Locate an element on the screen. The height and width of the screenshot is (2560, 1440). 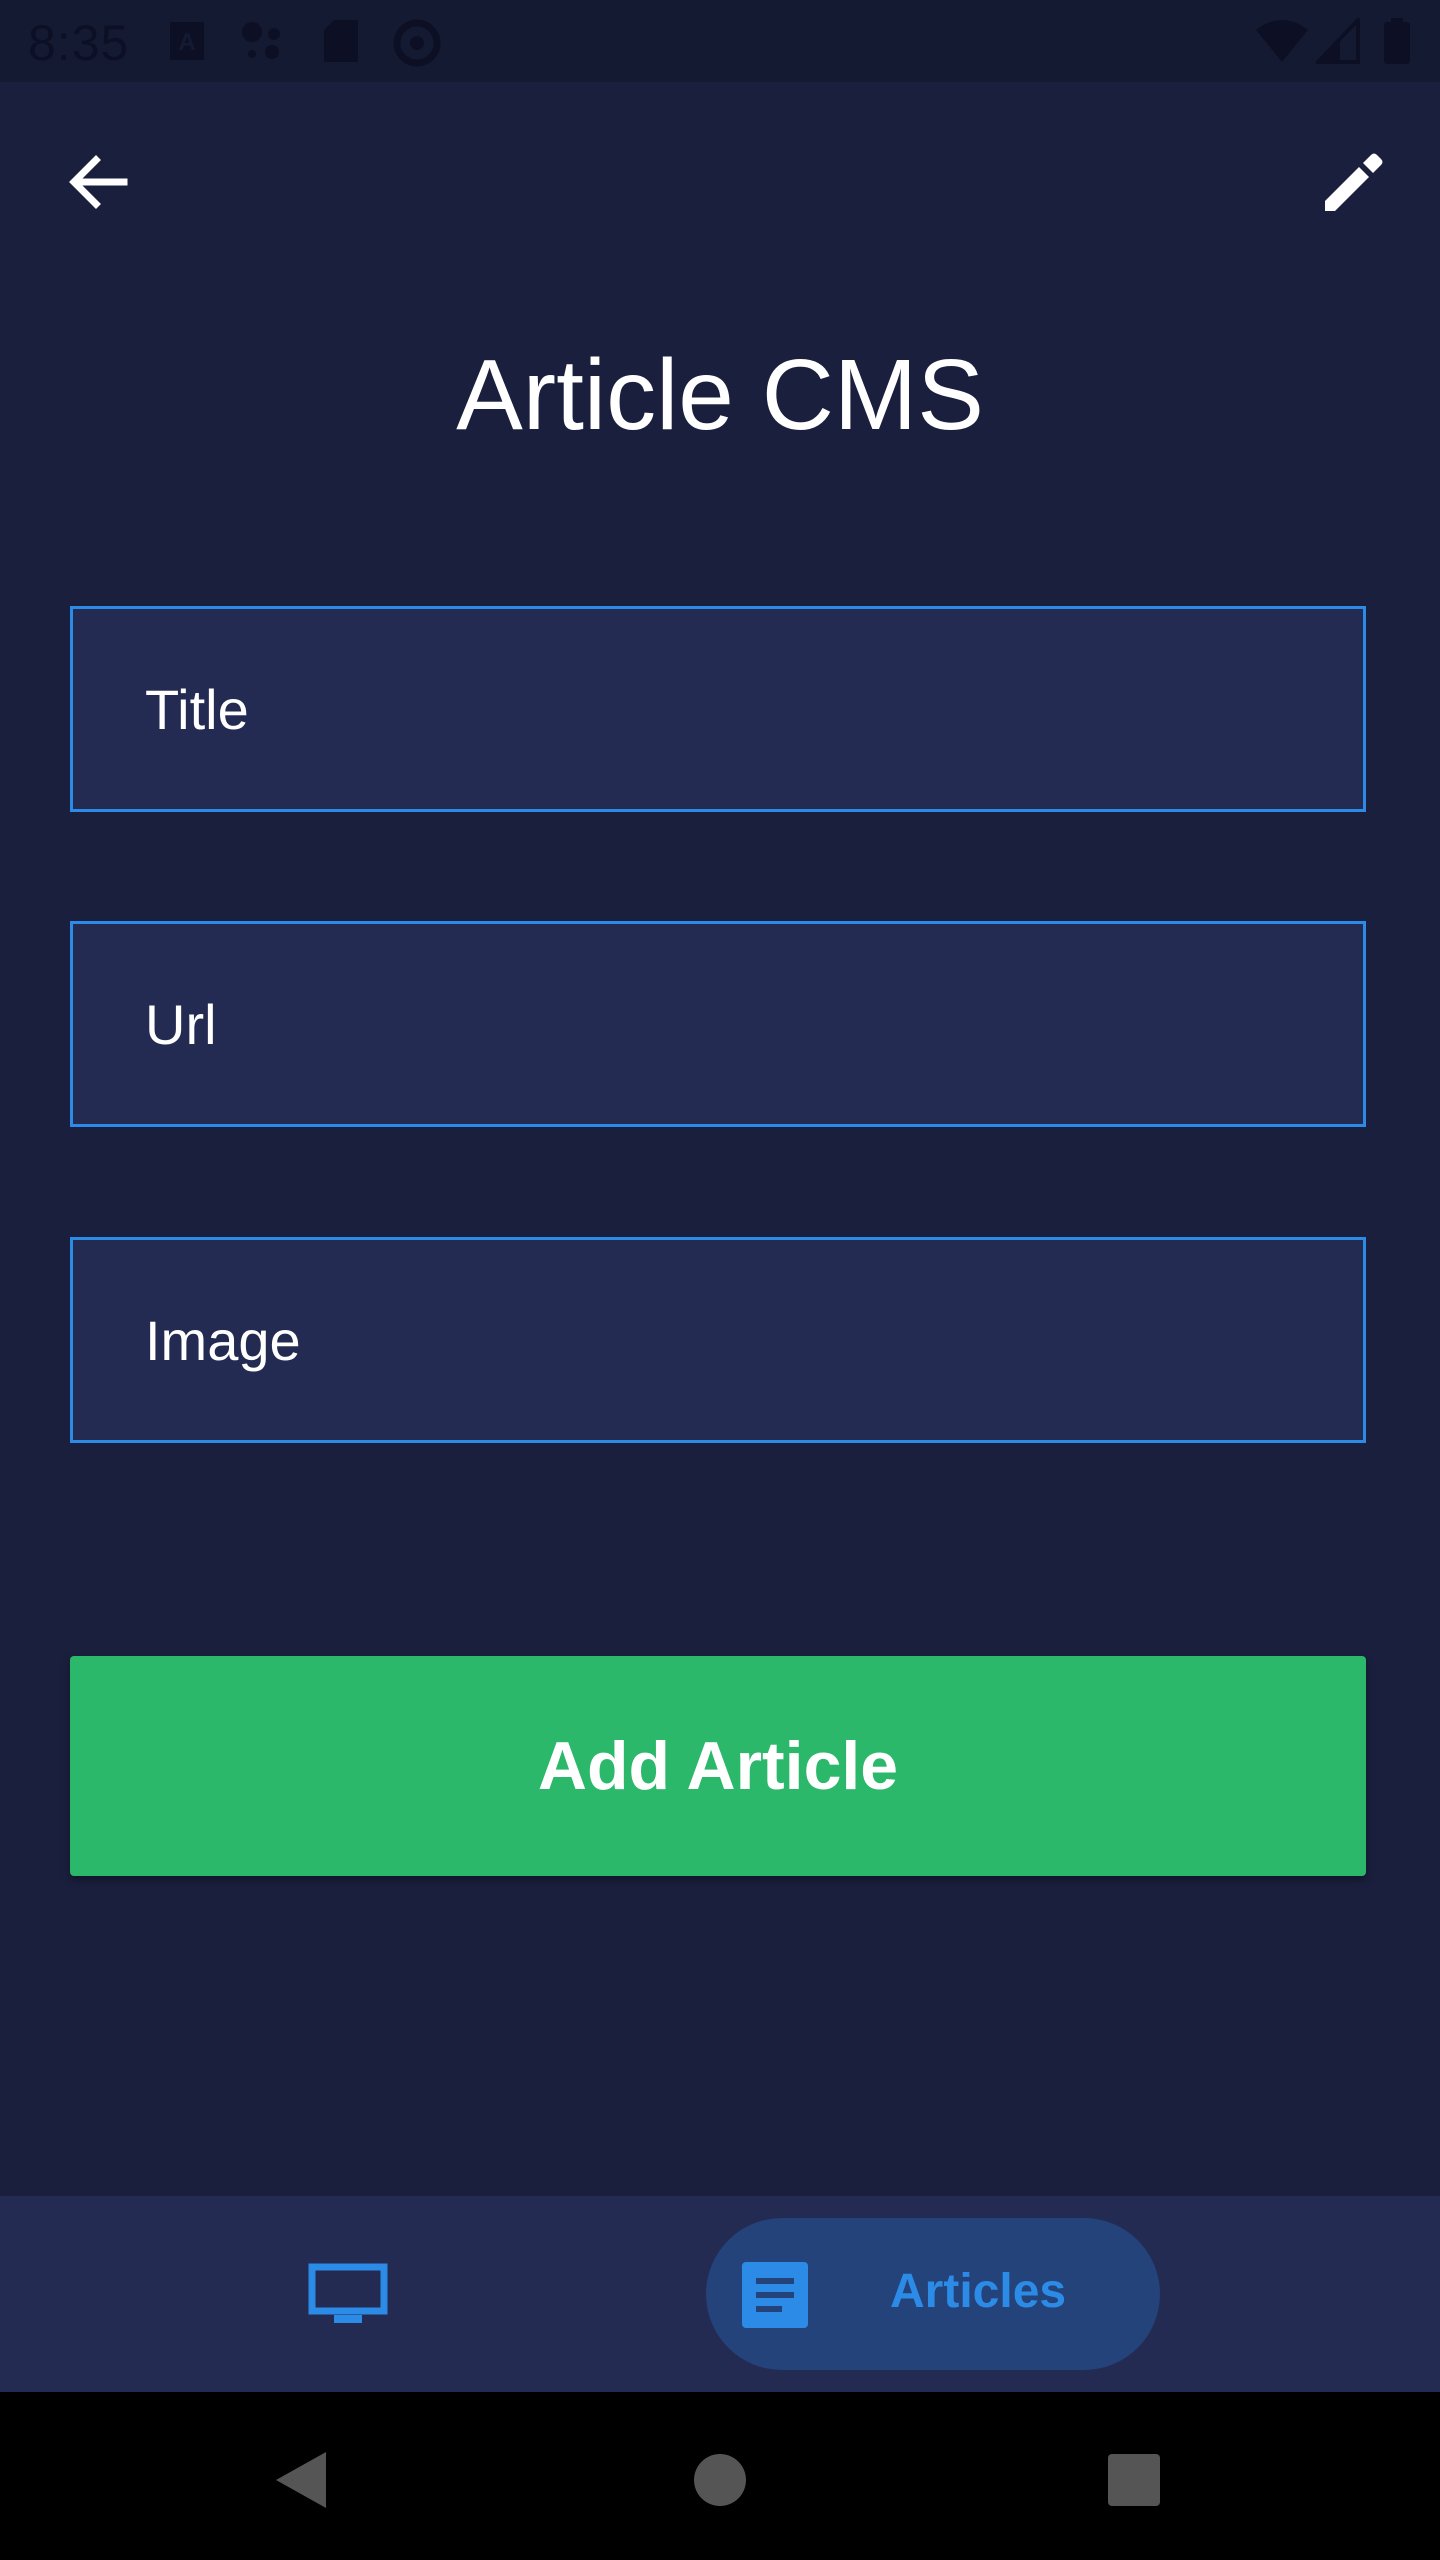
page-title: Article CMS is located at coordinates (720, 395).